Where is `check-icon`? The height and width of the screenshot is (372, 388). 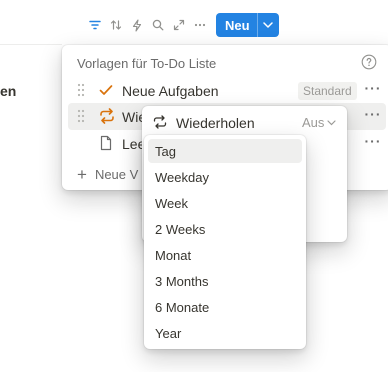 check-icon is located at coordinates (107, 90).